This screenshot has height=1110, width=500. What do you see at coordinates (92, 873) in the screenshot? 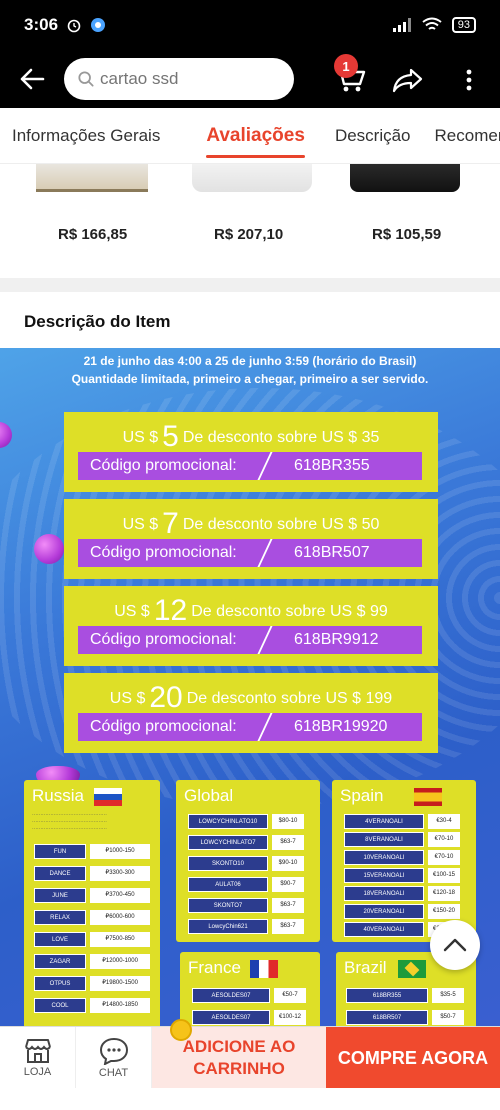
I see `coupon-row: DANCE ₽3300-300` at bounding box center [92, 873].